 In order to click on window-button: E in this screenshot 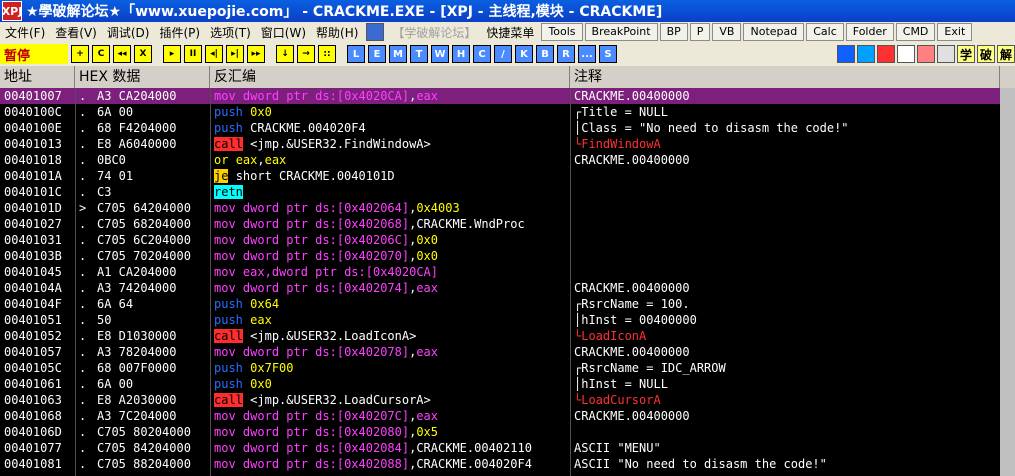, I will do `click(377, 54)`.